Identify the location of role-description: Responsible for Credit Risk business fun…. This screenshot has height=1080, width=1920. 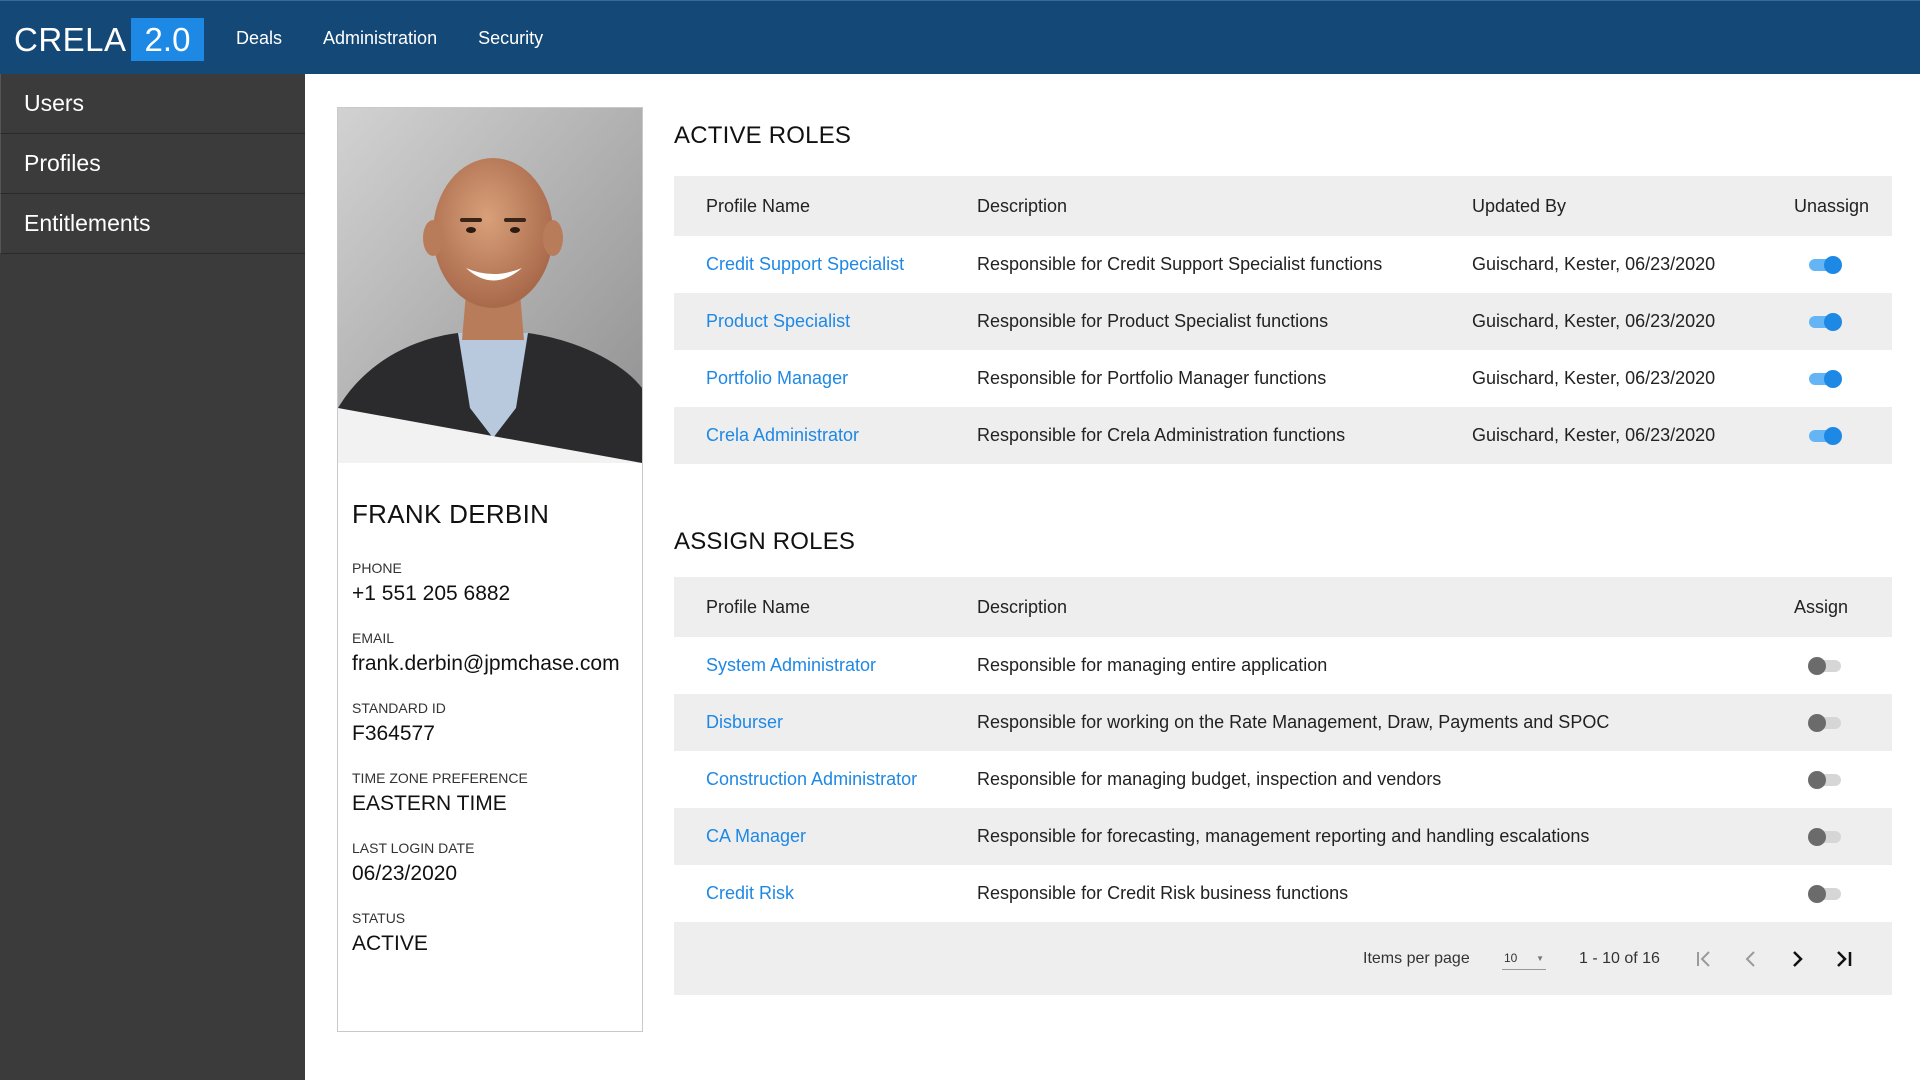
(1163, 893).